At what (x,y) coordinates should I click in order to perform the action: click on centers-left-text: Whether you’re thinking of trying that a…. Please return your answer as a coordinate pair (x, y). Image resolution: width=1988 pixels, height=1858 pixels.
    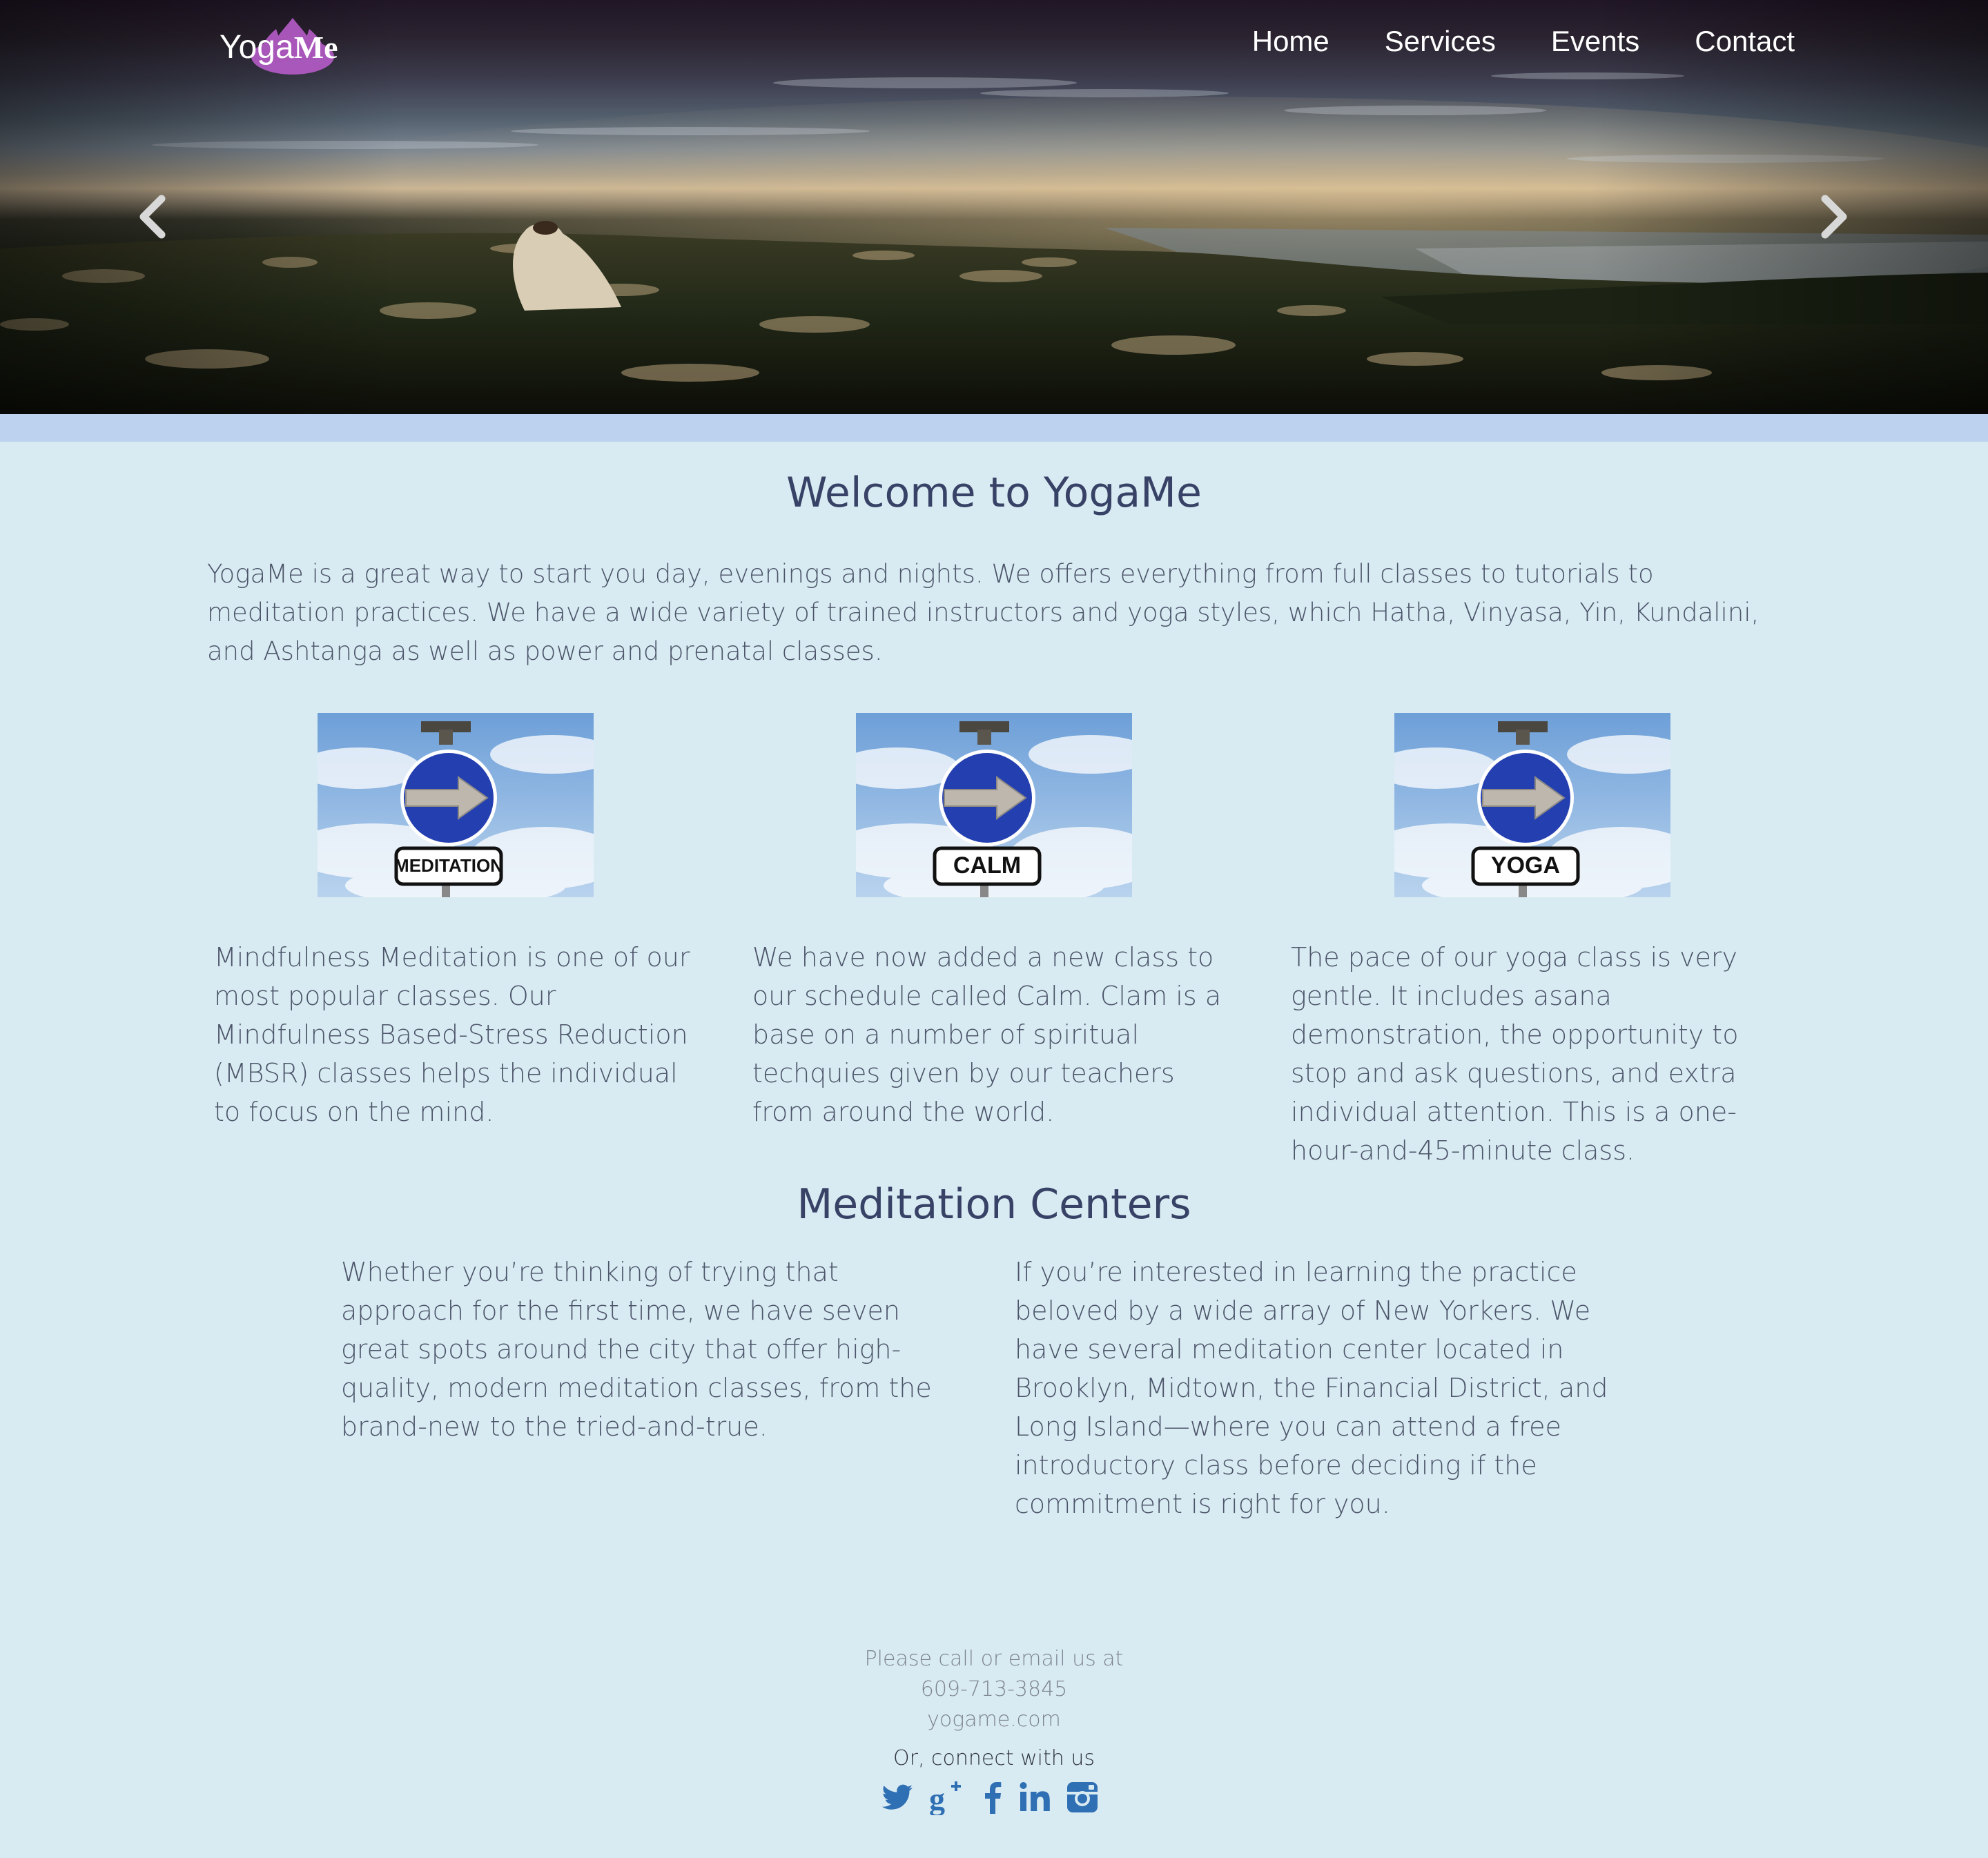
    Looking at the image, I should click on (636, 1349).